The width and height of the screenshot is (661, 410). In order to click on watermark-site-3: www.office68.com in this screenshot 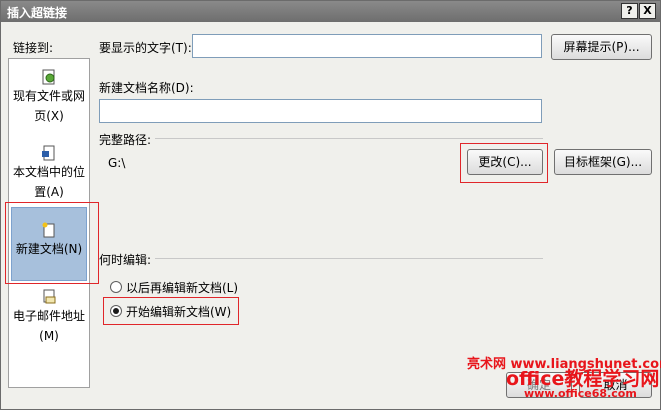, I will do `click(580, 393)`.